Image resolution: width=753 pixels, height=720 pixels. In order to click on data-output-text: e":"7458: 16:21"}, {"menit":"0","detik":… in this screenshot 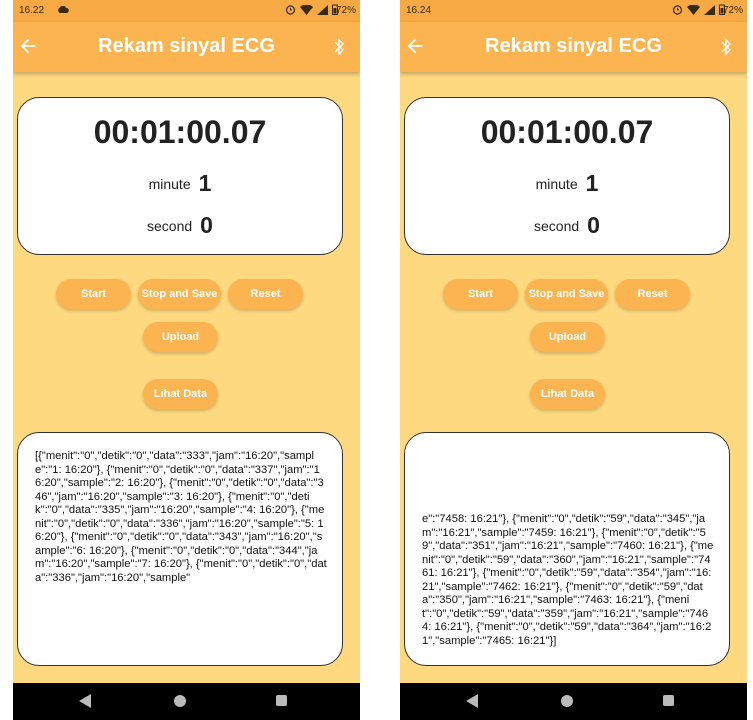, I will do `click(568, 580)`.